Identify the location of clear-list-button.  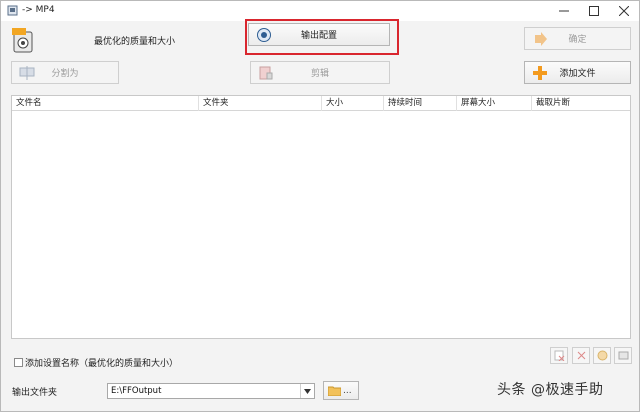
(581, 355).